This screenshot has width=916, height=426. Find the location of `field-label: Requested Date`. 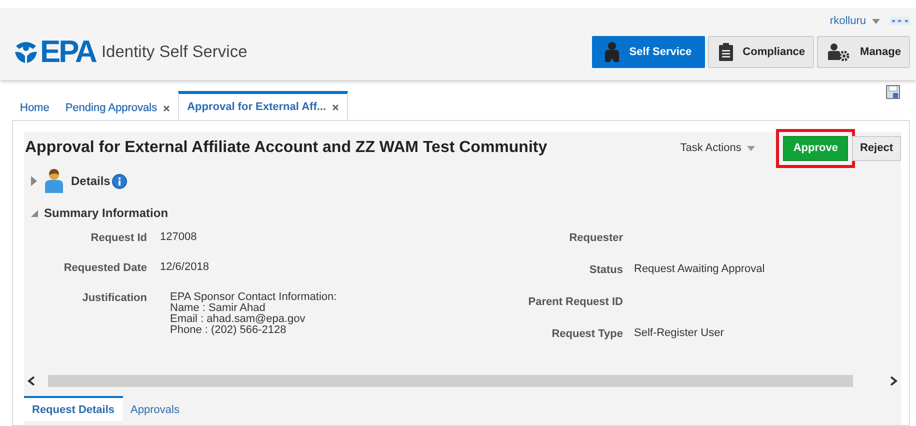

field-label: Requested Date is located at coordinates (104, 268).